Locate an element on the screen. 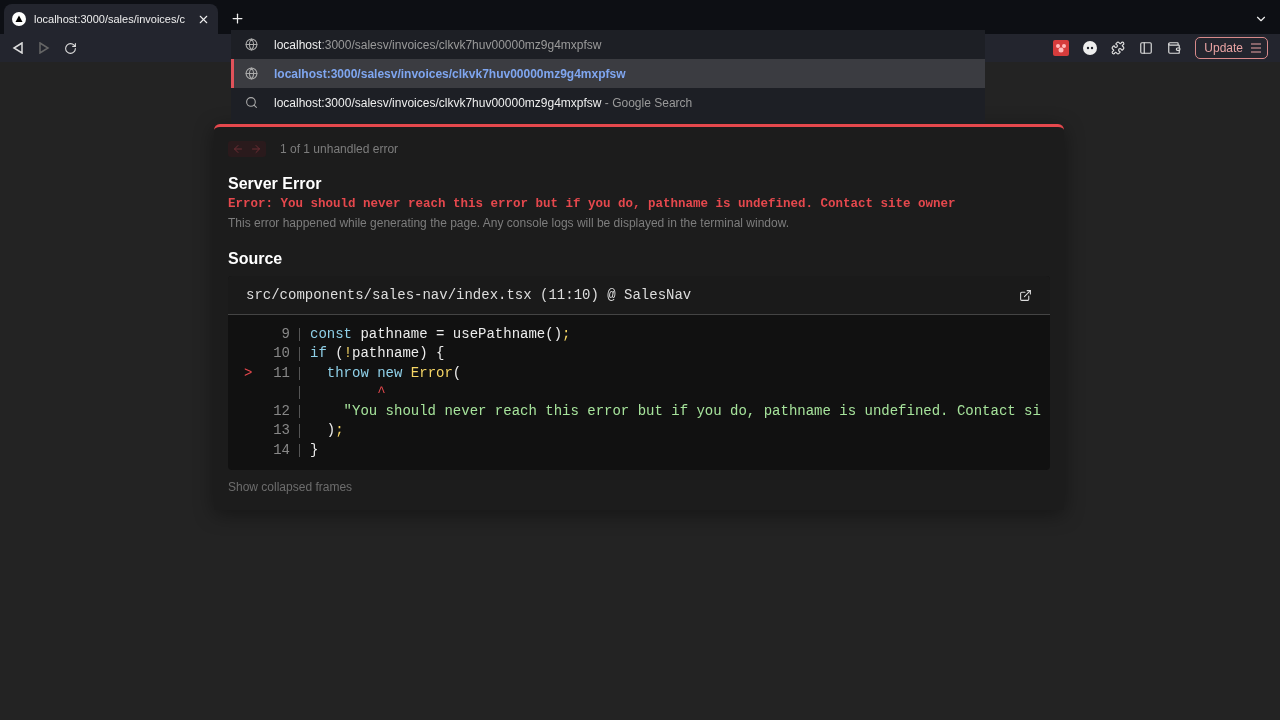 The width and height of the screenshot is (1280, 720). puzzle-icon is located at coordinates (1118, 48).